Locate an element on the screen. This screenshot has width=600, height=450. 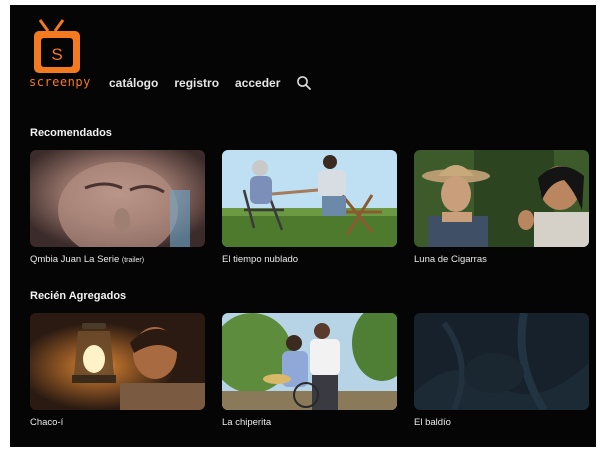
movie-card-qmbia: Qmbia Juan La Serie (trailer) is located at coordinates (117, 207).